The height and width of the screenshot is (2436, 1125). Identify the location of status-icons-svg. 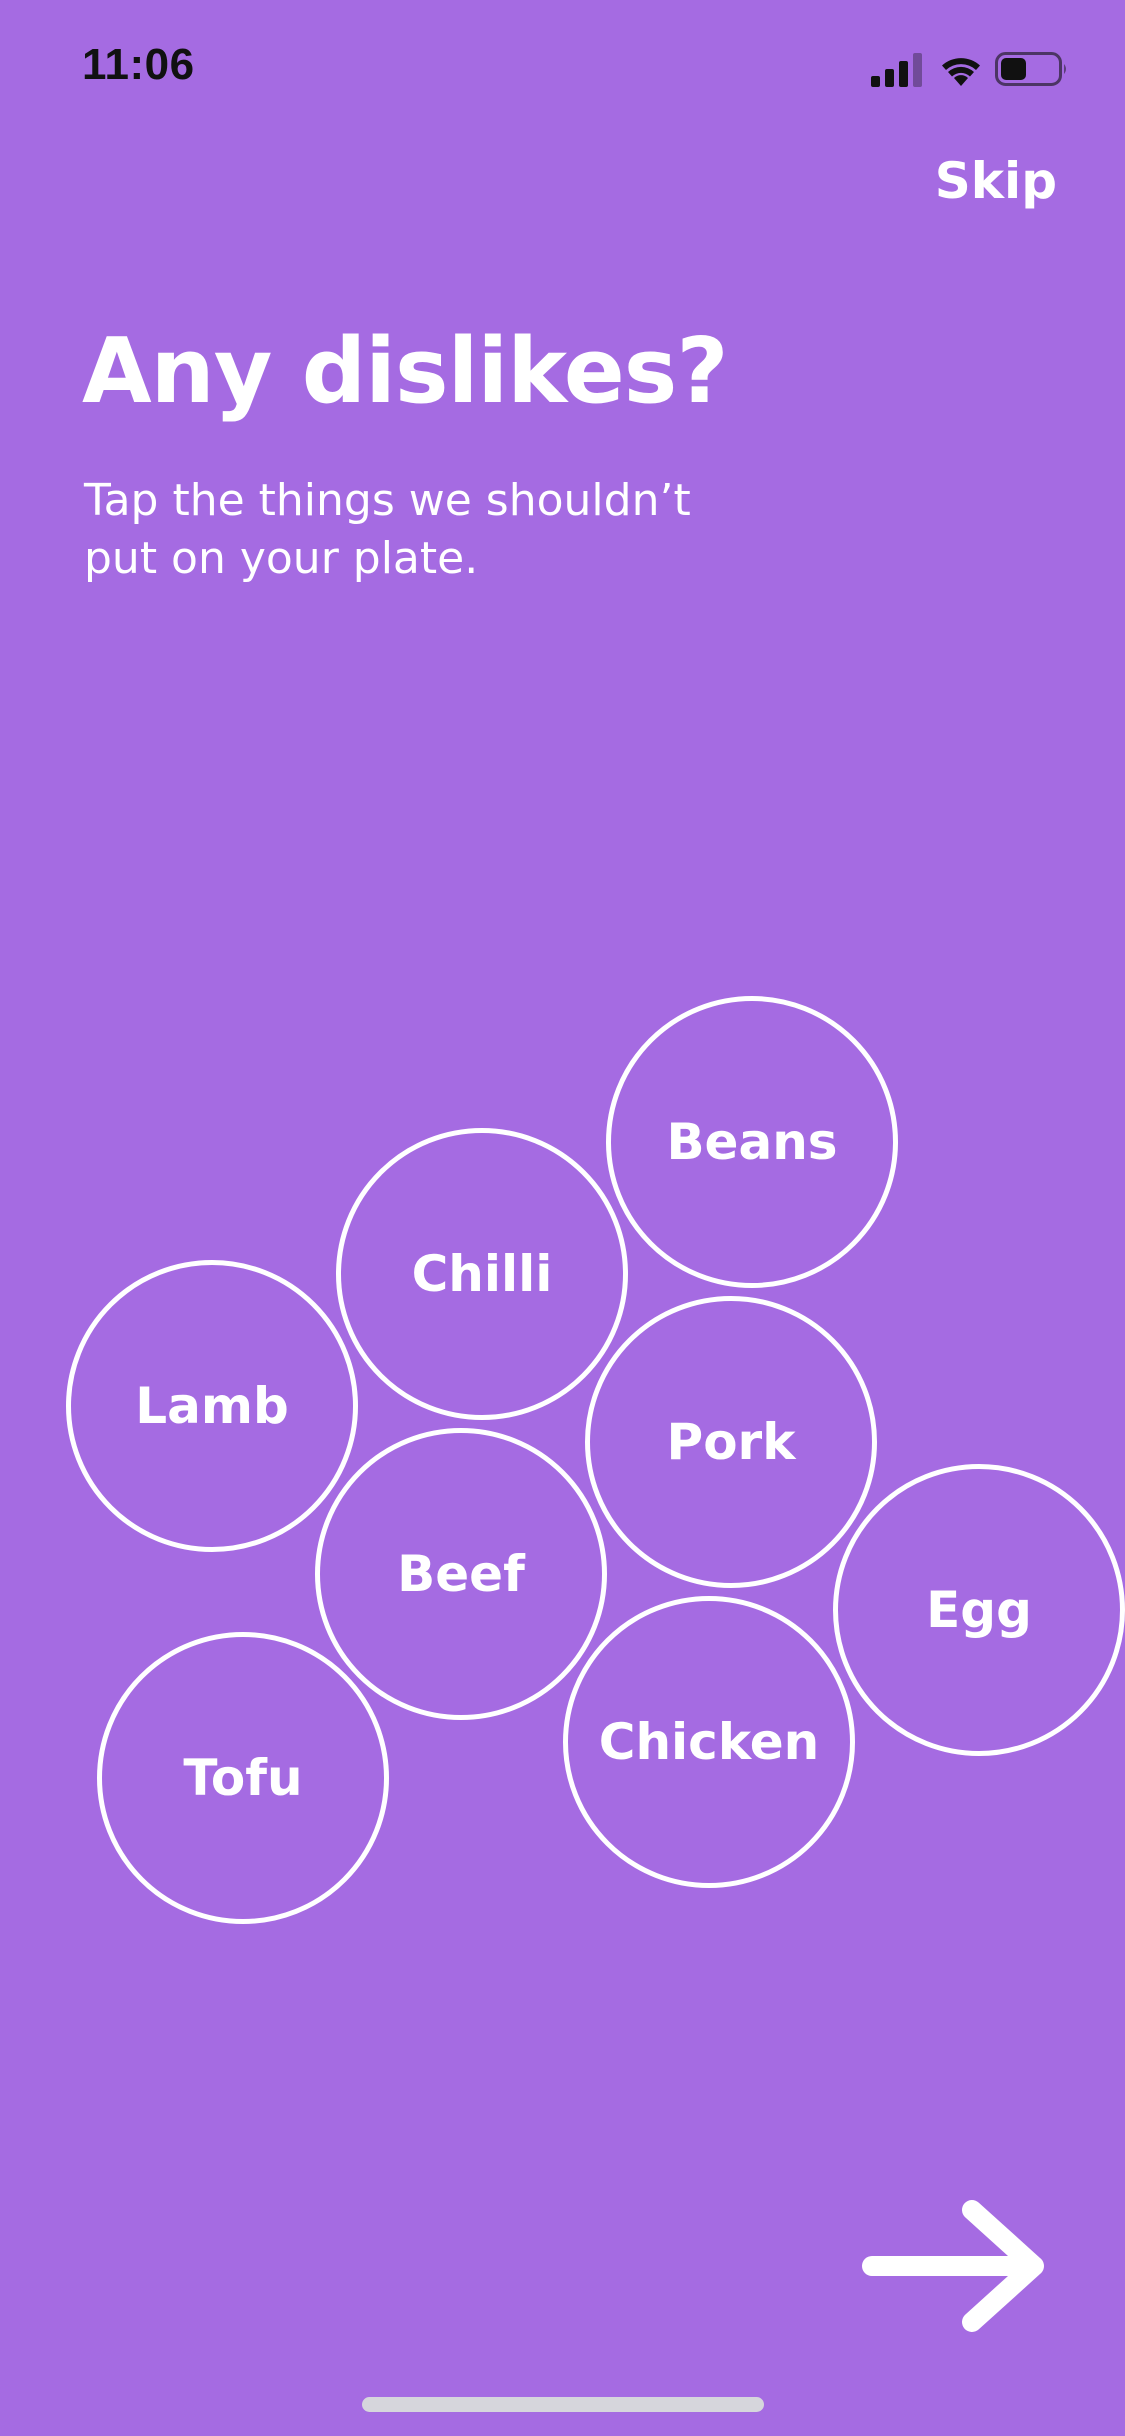
(968, 69).